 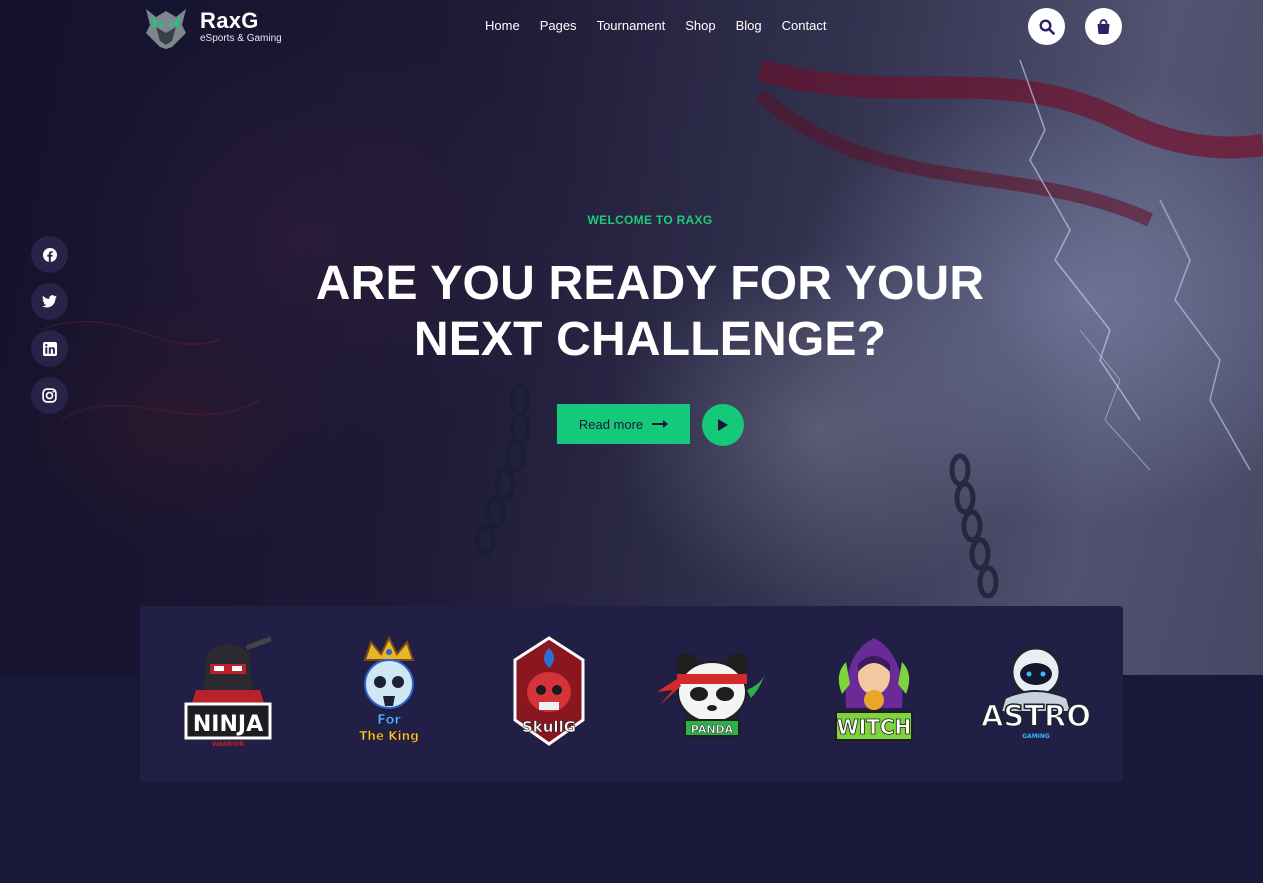 What do you see at coordinates (389, 736) in the screenshot?
I see `king-logo-text-2: The King` at bounding box center [389, 736].